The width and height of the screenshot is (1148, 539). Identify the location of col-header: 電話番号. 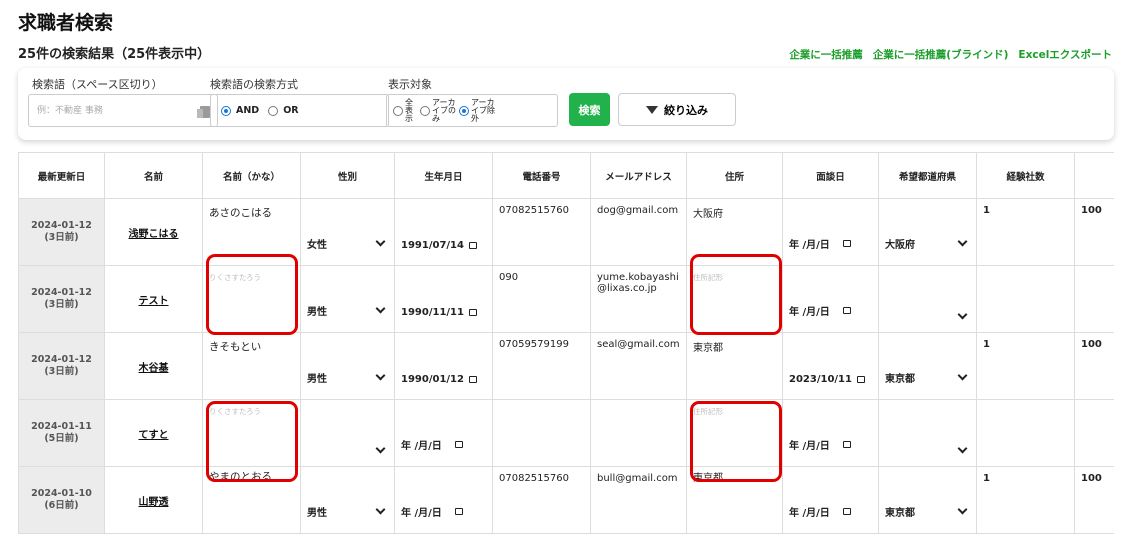
(541, 175).